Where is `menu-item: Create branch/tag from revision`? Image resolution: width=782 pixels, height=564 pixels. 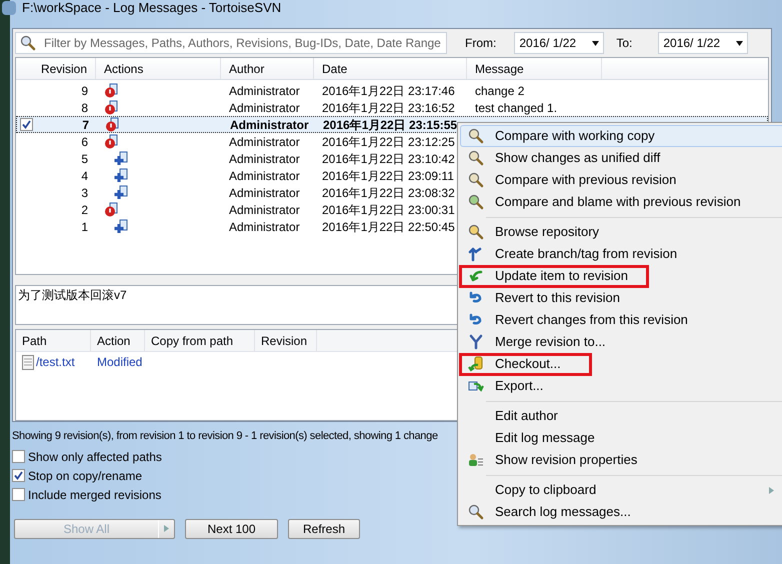
menu-item: Create branch/tag from revision is located at coordinates (621, 254).